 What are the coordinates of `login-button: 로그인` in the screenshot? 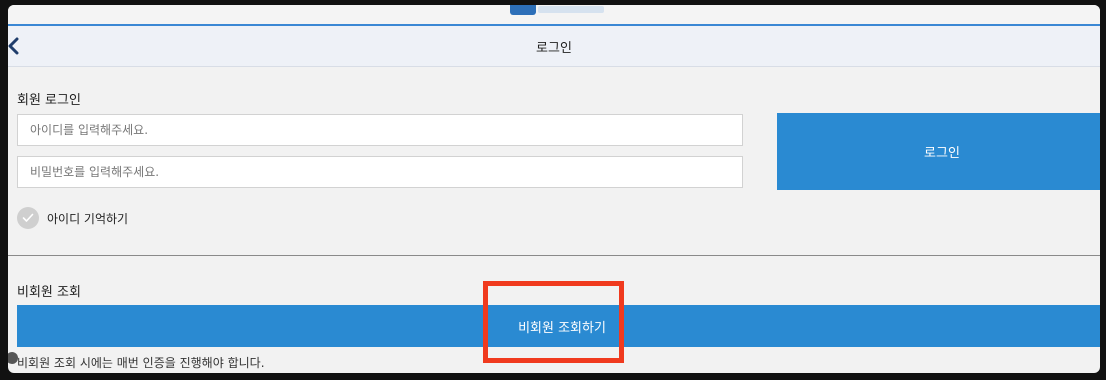 It's located at (938, 151).